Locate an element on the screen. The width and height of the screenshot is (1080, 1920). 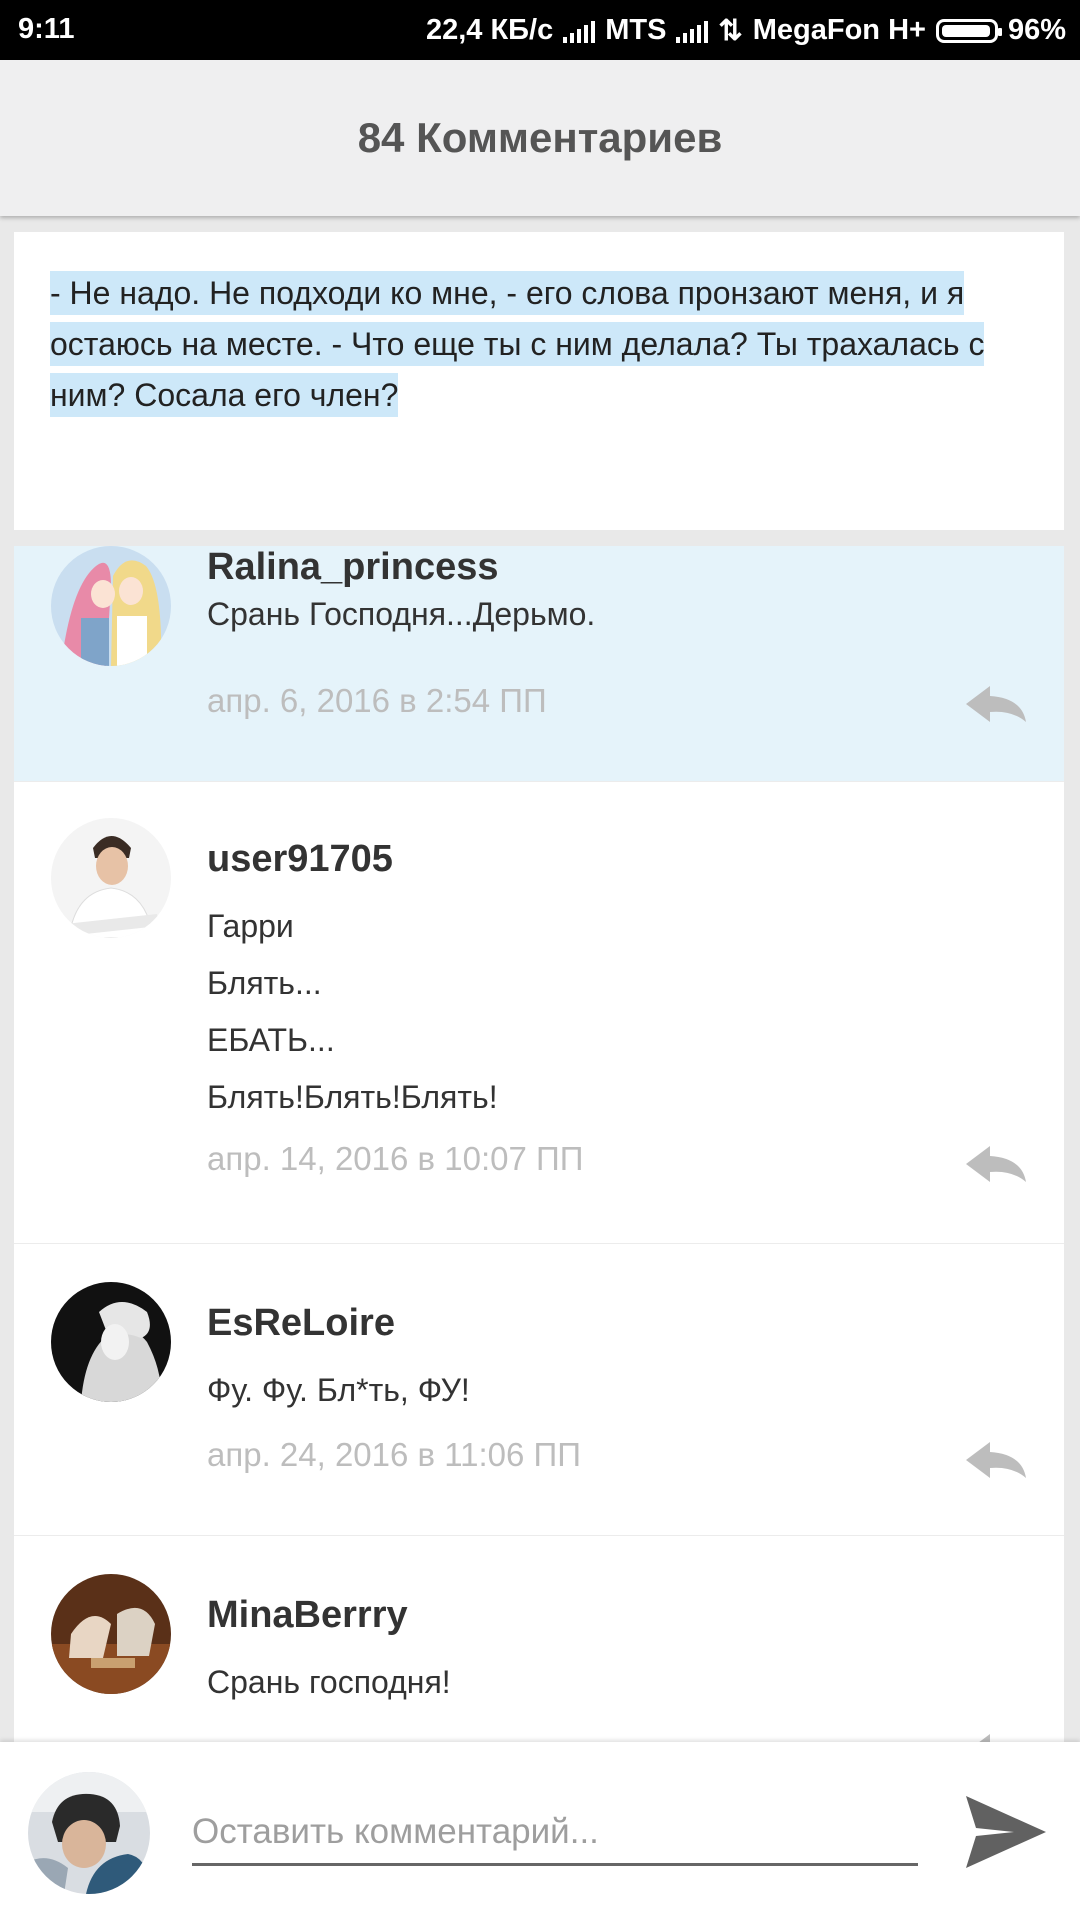
comment-input is located at coordinates (555, 1833).